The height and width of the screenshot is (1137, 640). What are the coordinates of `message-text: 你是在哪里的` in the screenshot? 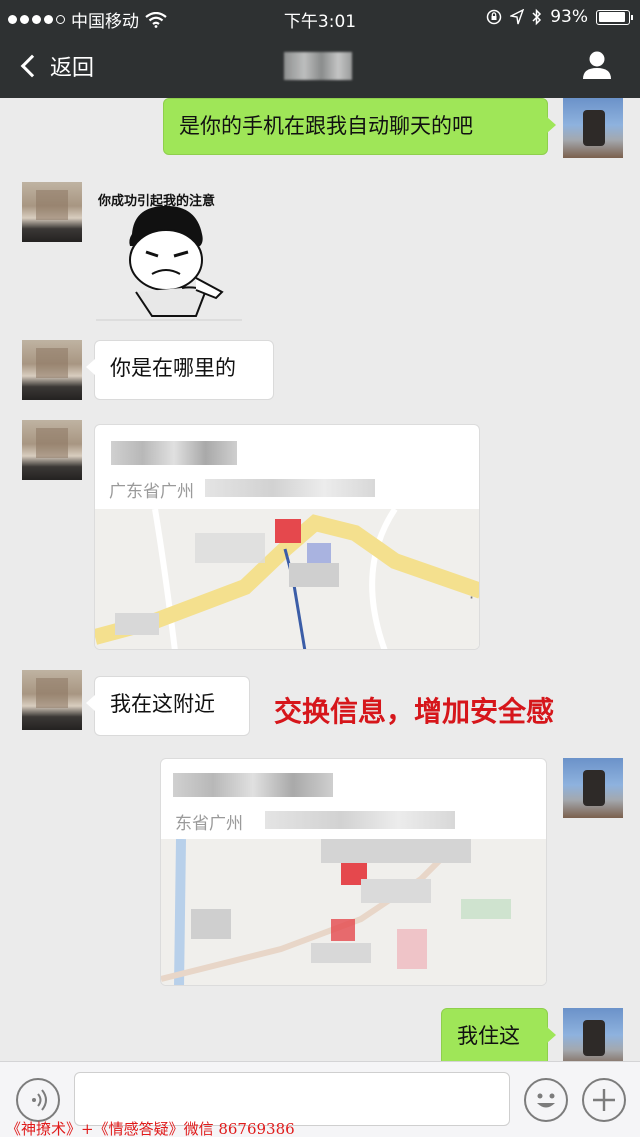 It's located at (173, 368).